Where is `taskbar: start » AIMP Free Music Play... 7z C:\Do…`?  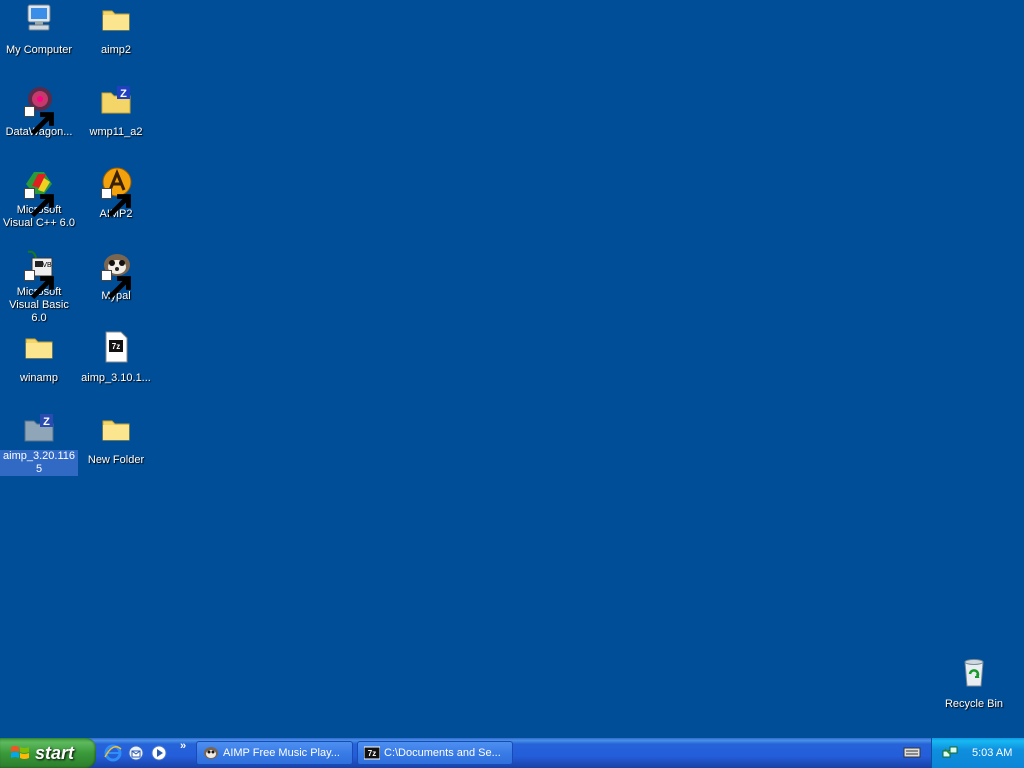
taskbar: start » AIMP Free Music Play... 7z C:\Do… is located at coordinates (512, 753).